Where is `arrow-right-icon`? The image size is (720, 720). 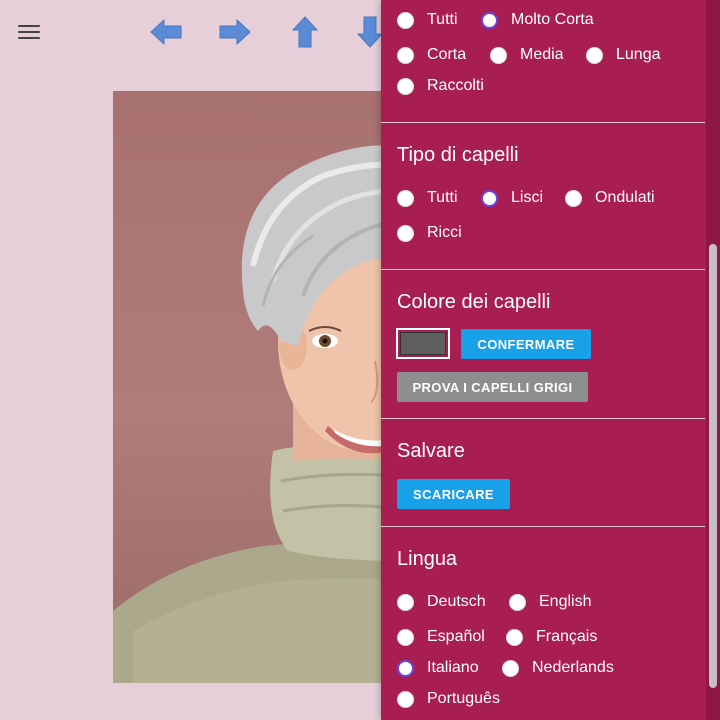
arrow-right-icon is located at coordinates (235, 32).